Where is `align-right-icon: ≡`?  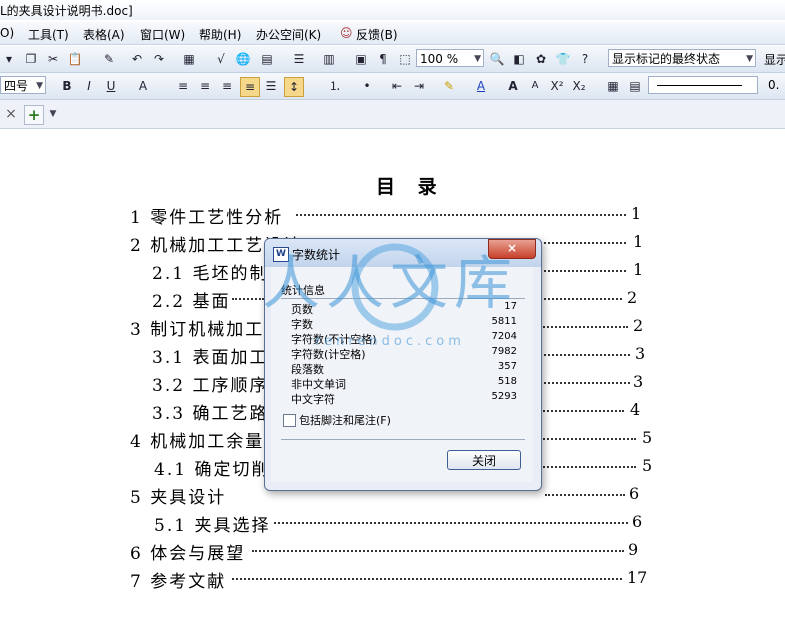 align-right-icon: ≡ is located at coordinates (227, 86).